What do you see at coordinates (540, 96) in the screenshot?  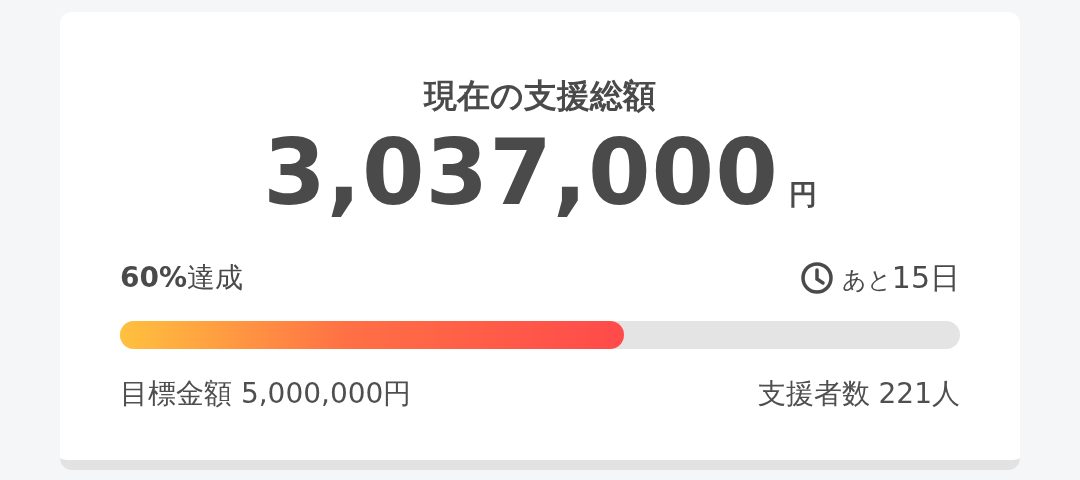 I see `section-title: 現在の支援総額` at bounding box center [540, 96].